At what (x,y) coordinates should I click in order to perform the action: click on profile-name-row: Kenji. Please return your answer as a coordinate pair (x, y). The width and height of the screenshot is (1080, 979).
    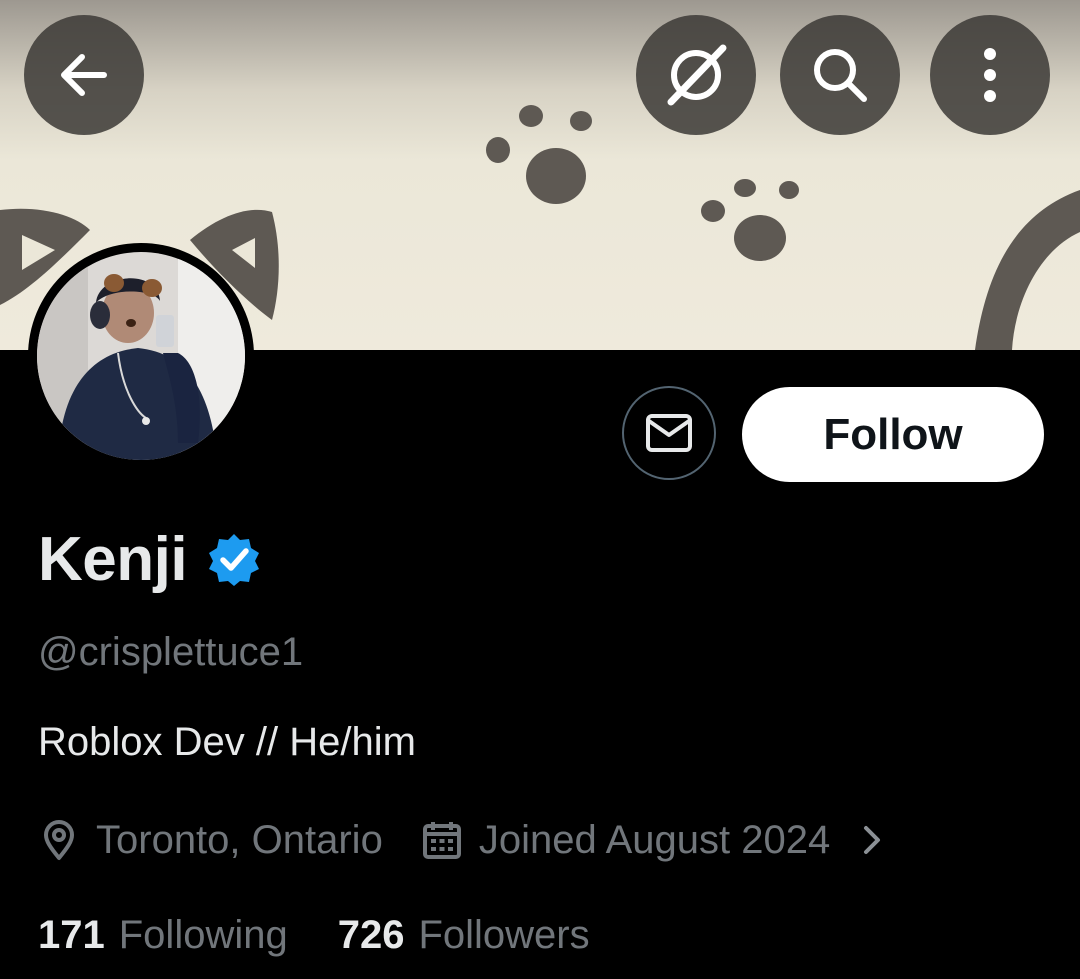
    Looking at the image, I should click on (149, 559).